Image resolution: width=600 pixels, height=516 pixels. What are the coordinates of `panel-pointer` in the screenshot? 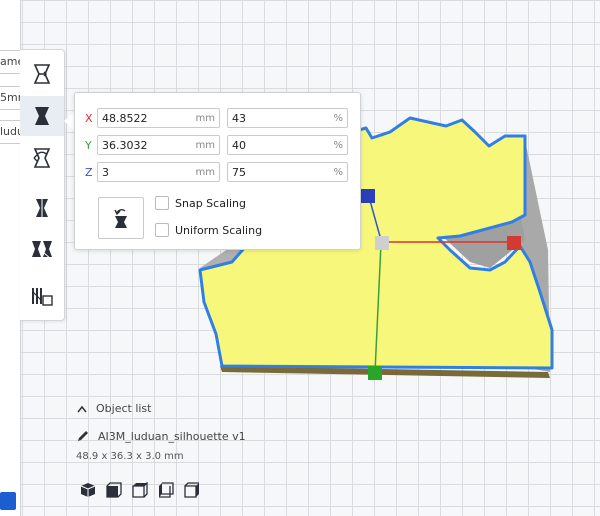 It's located at (69, 121).